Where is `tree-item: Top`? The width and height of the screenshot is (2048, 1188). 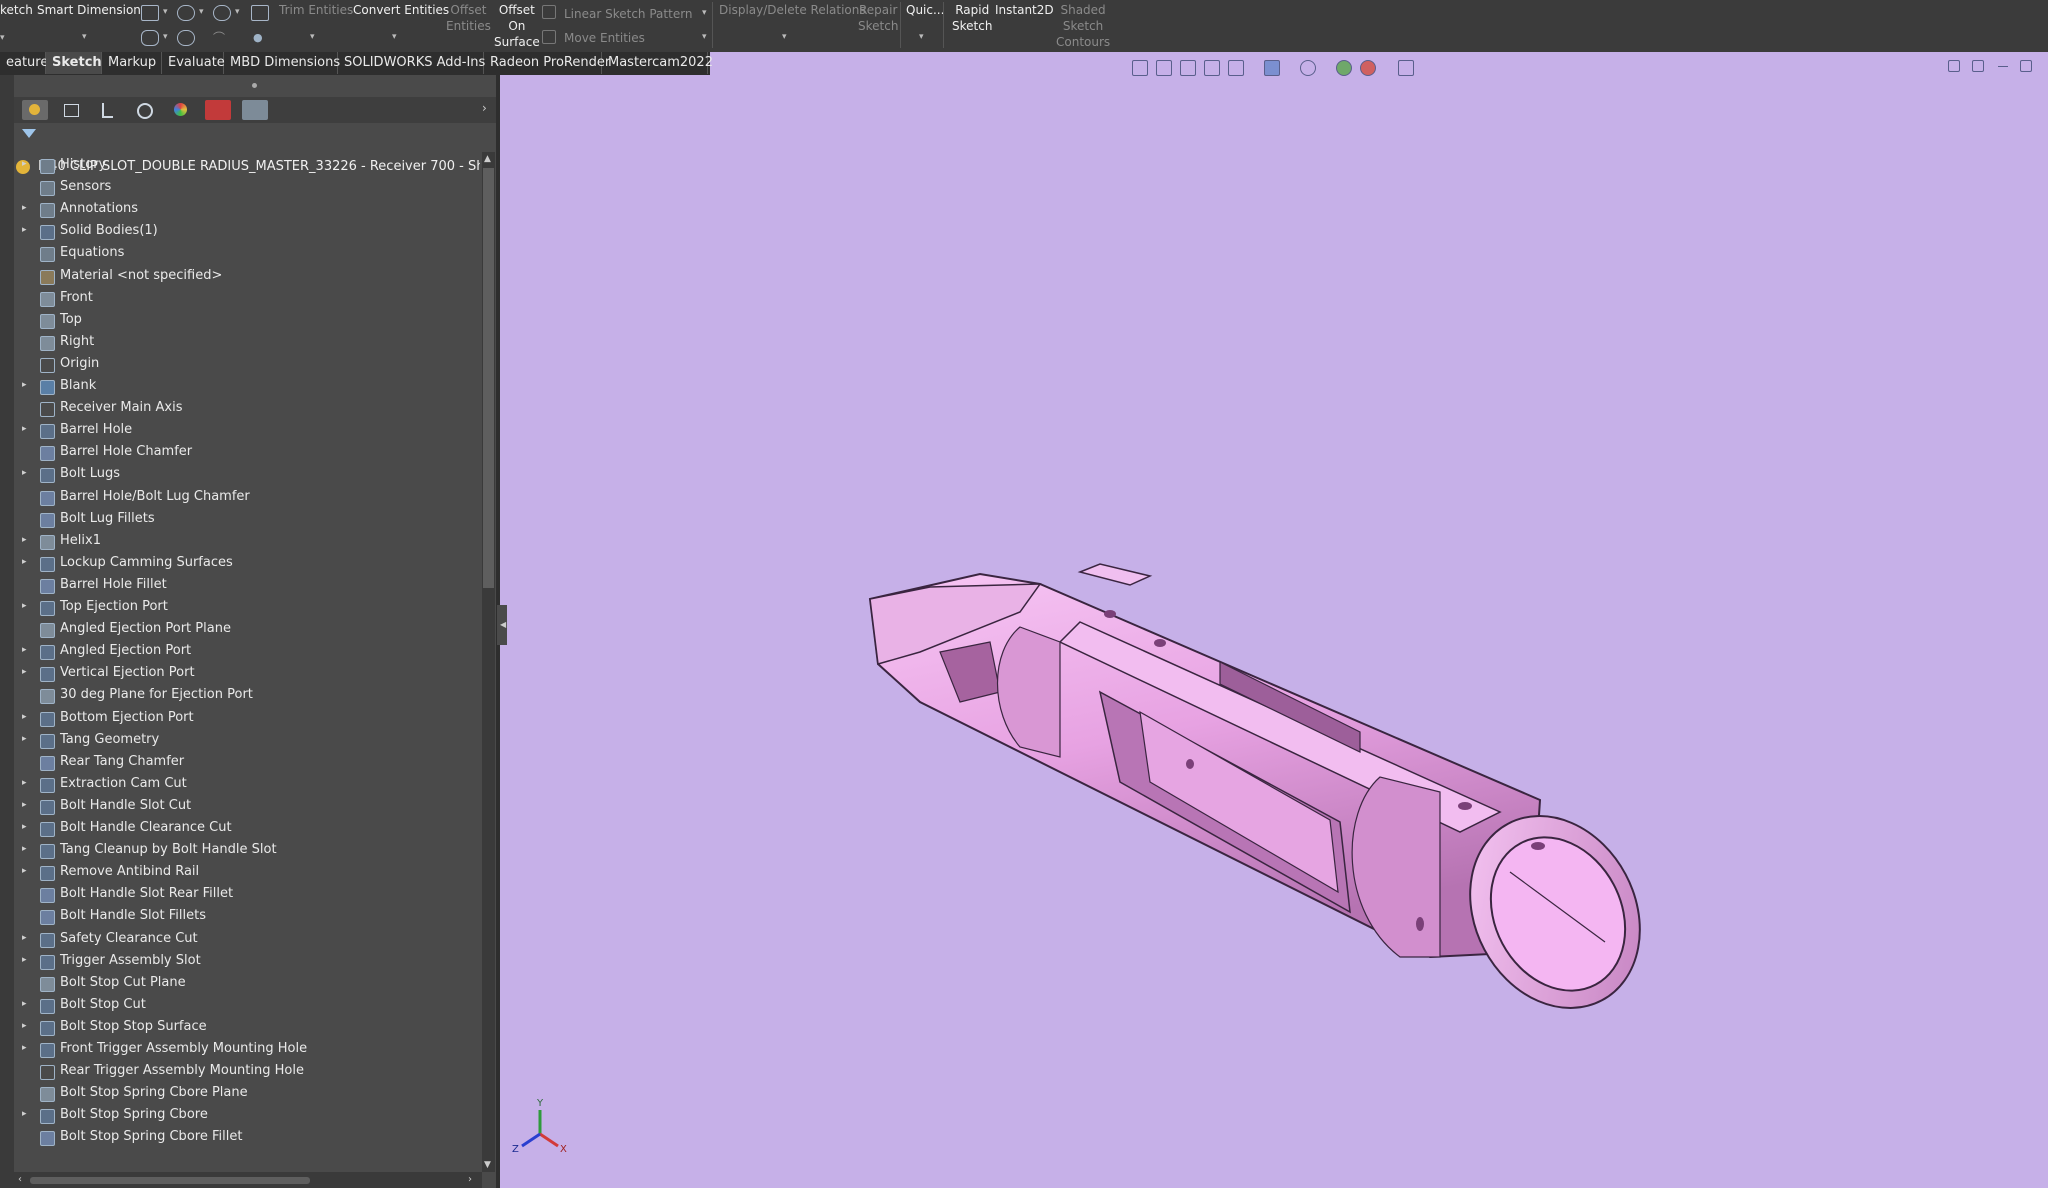 tree-item: Top is located at coordinates (247, 321).